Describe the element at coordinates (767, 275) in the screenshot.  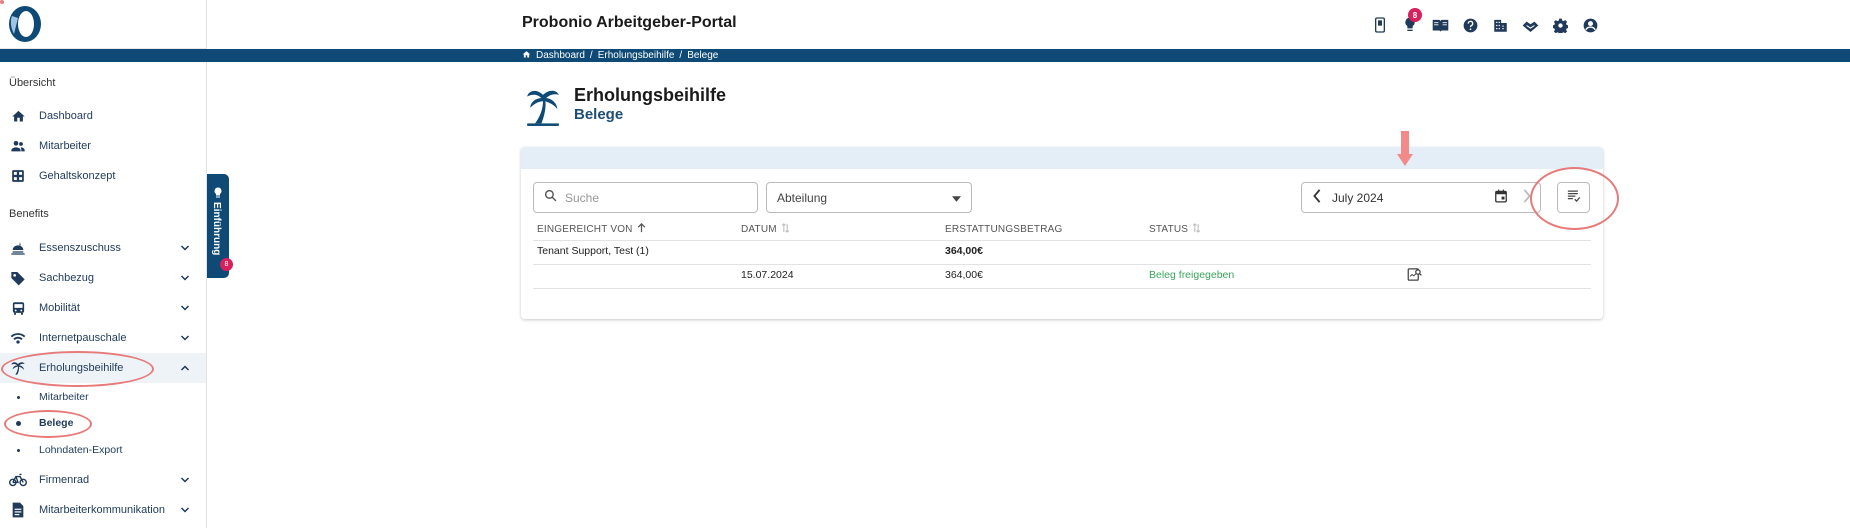
I see `row-date: 15.07.2024` at that location.